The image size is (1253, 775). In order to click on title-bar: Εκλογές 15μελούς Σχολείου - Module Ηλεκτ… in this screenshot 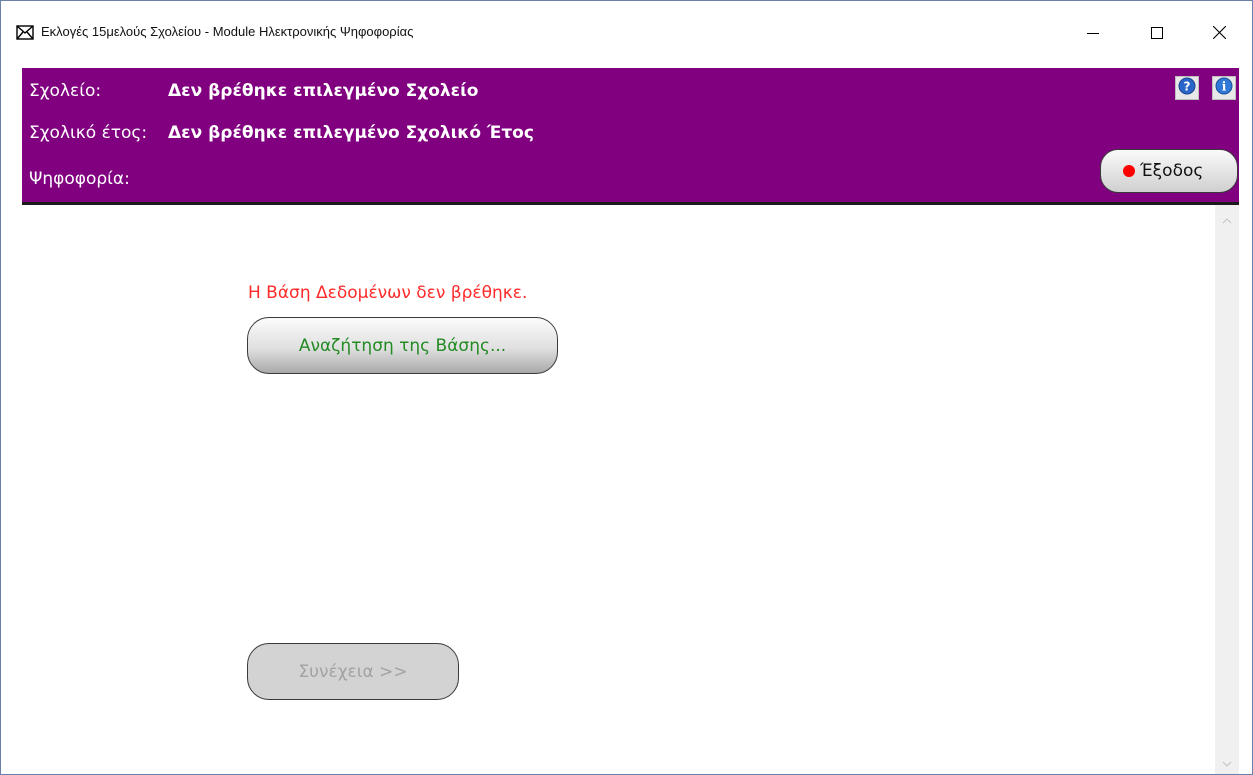, I will do `click(626, 33)`.